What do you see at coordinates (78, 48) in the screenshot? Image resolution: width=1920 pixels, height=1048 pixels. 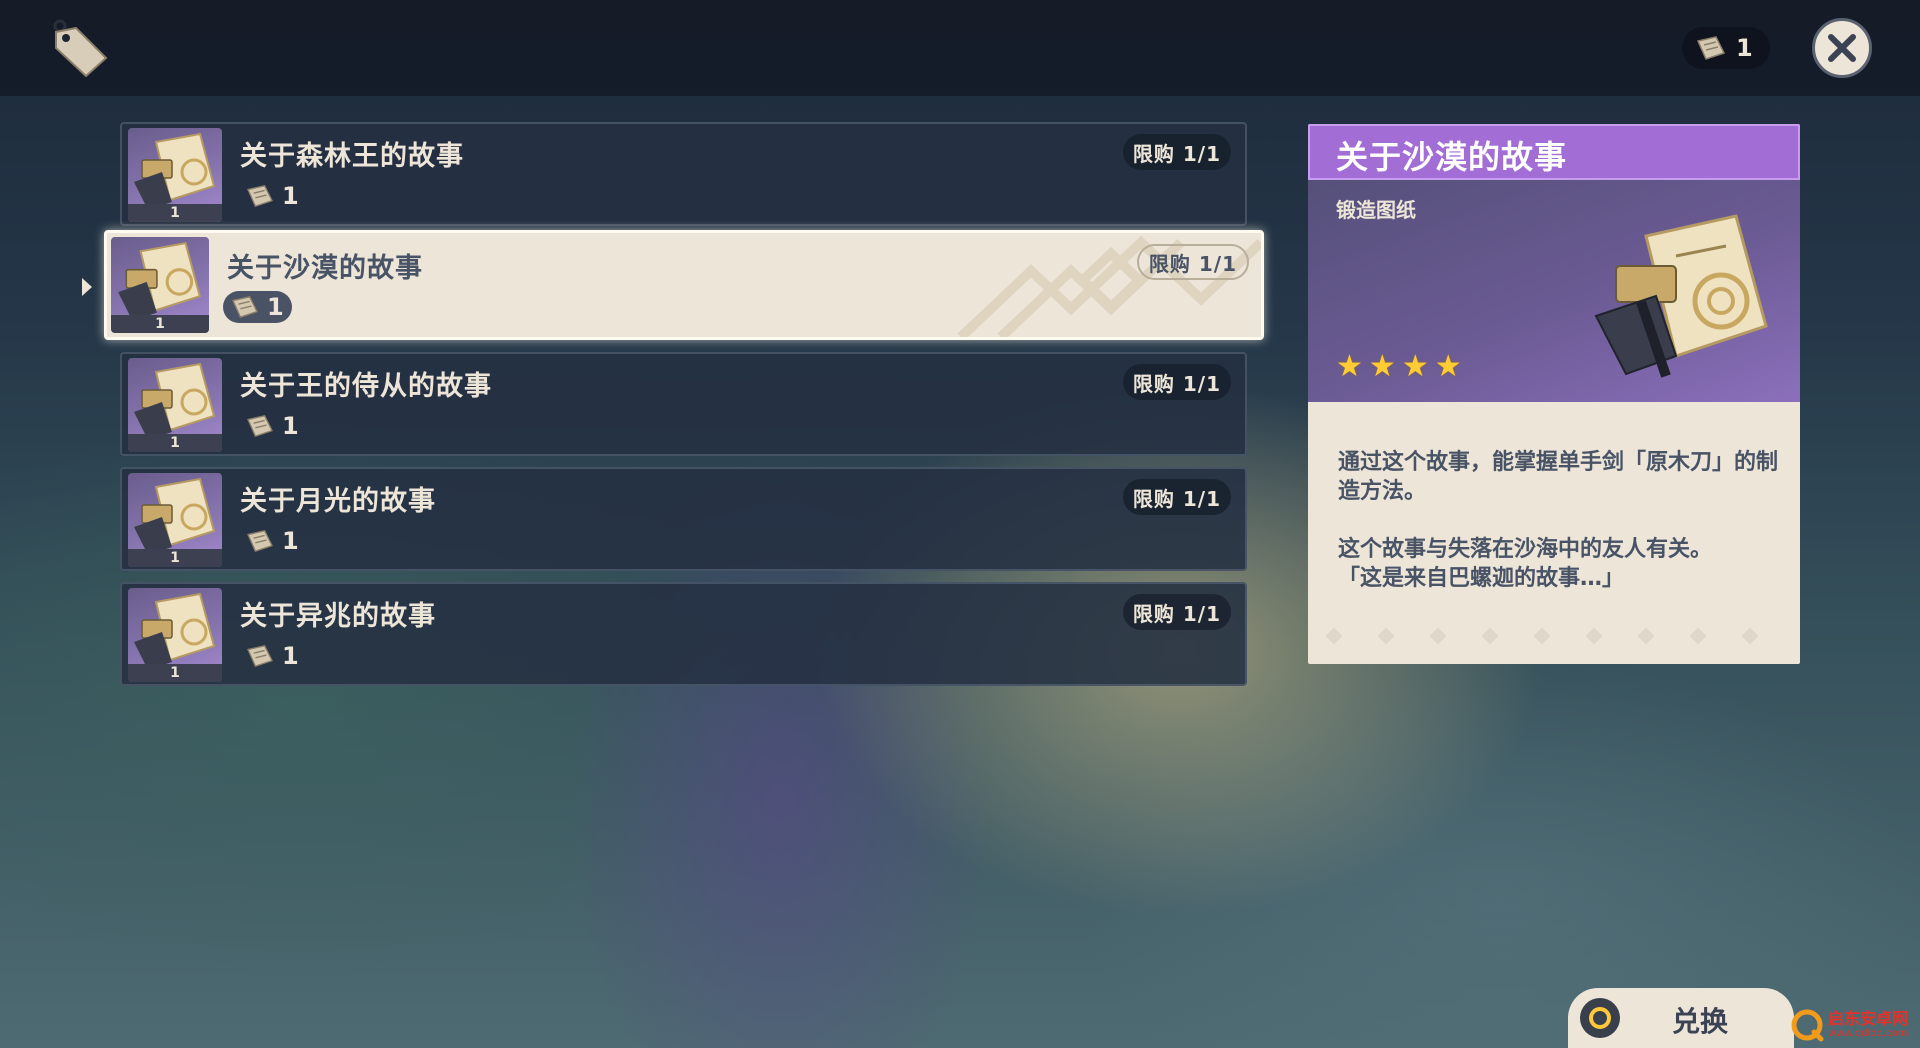 I see `shop-tag-icon` at bounding box center [78, 48].